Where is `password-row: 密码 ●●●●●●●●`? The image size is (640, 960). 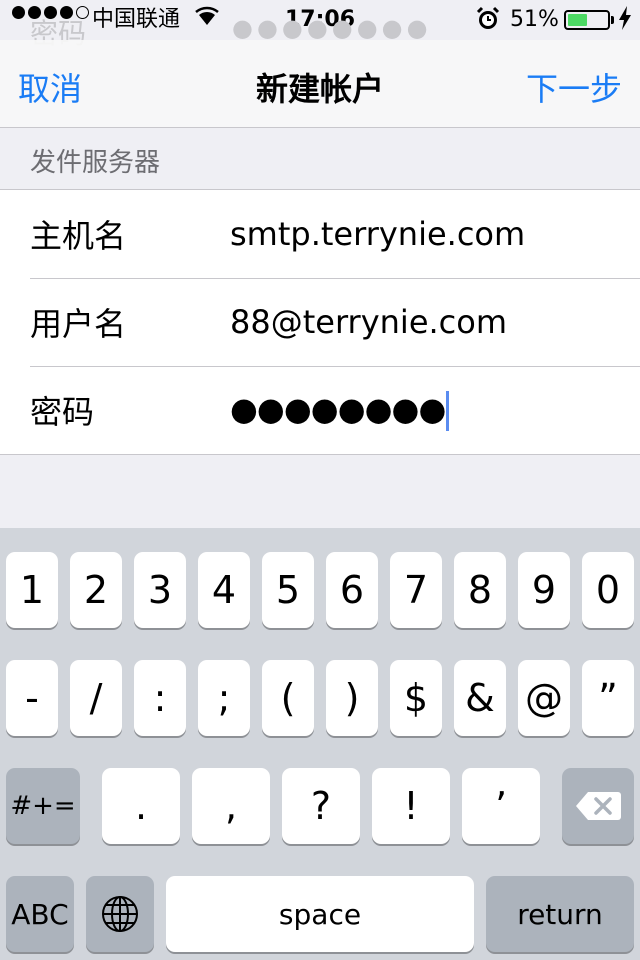
password-row: 密码 ●●●●●●●● is located at coordinates (320, 410).